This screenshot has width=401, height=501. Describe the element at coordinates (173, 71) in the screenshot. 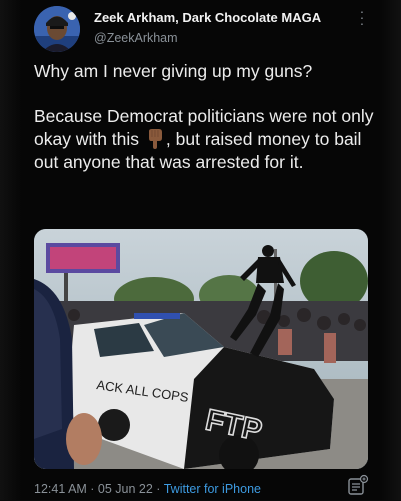

I see `tweet-line-1: Why am I never giving up my guns?` at that location.